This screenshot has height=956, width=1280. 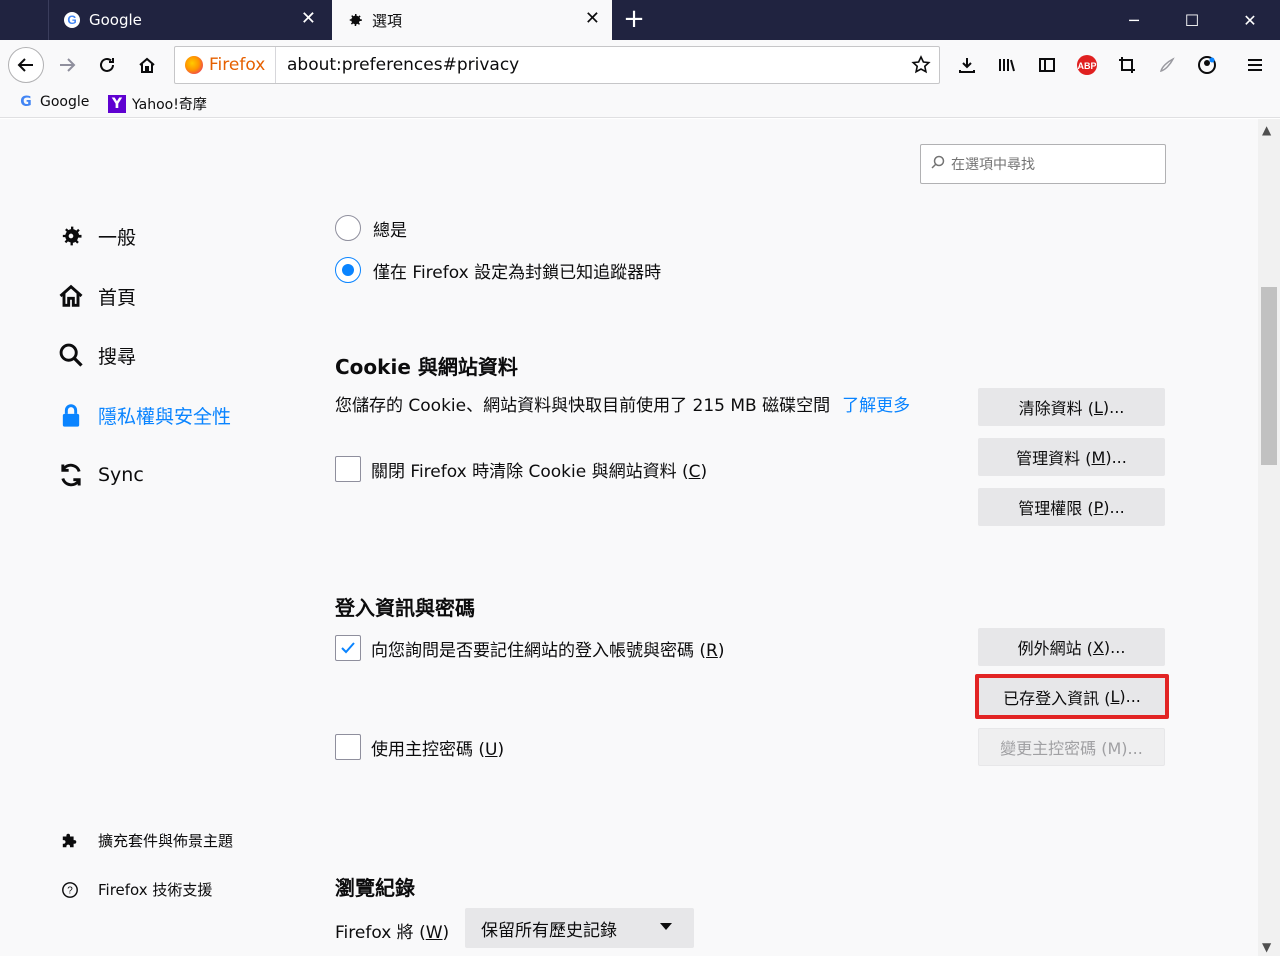 What do you see at coordinates (403, 65) in the screenshot?
I see `url-text: about:preferences#privacy` at bounding box center [403, 65].